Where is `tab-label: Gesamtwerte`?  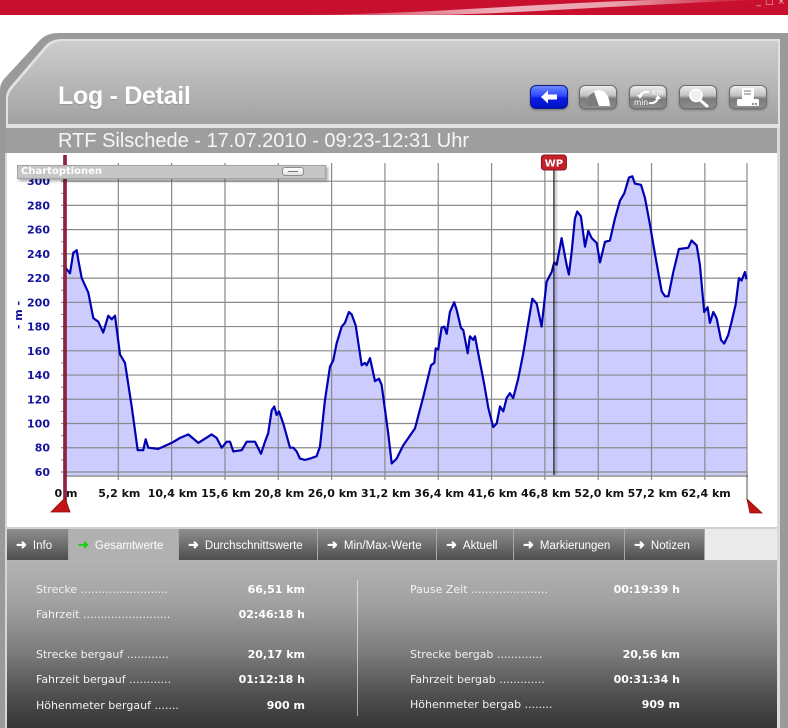 tab-label: Gesamtwerte is located at coordinates (129, 546).